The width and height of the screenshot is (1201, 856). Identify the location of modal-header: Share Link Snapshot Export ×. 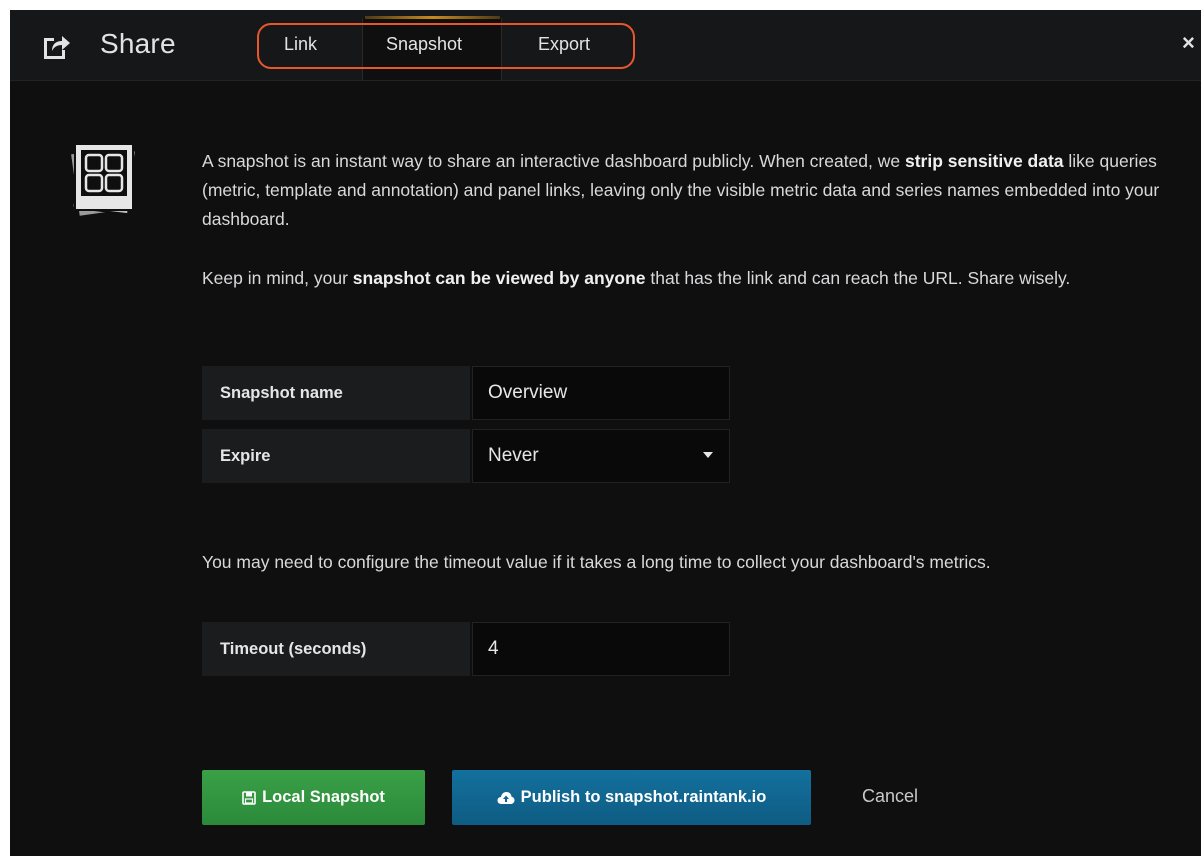
(605, 45).